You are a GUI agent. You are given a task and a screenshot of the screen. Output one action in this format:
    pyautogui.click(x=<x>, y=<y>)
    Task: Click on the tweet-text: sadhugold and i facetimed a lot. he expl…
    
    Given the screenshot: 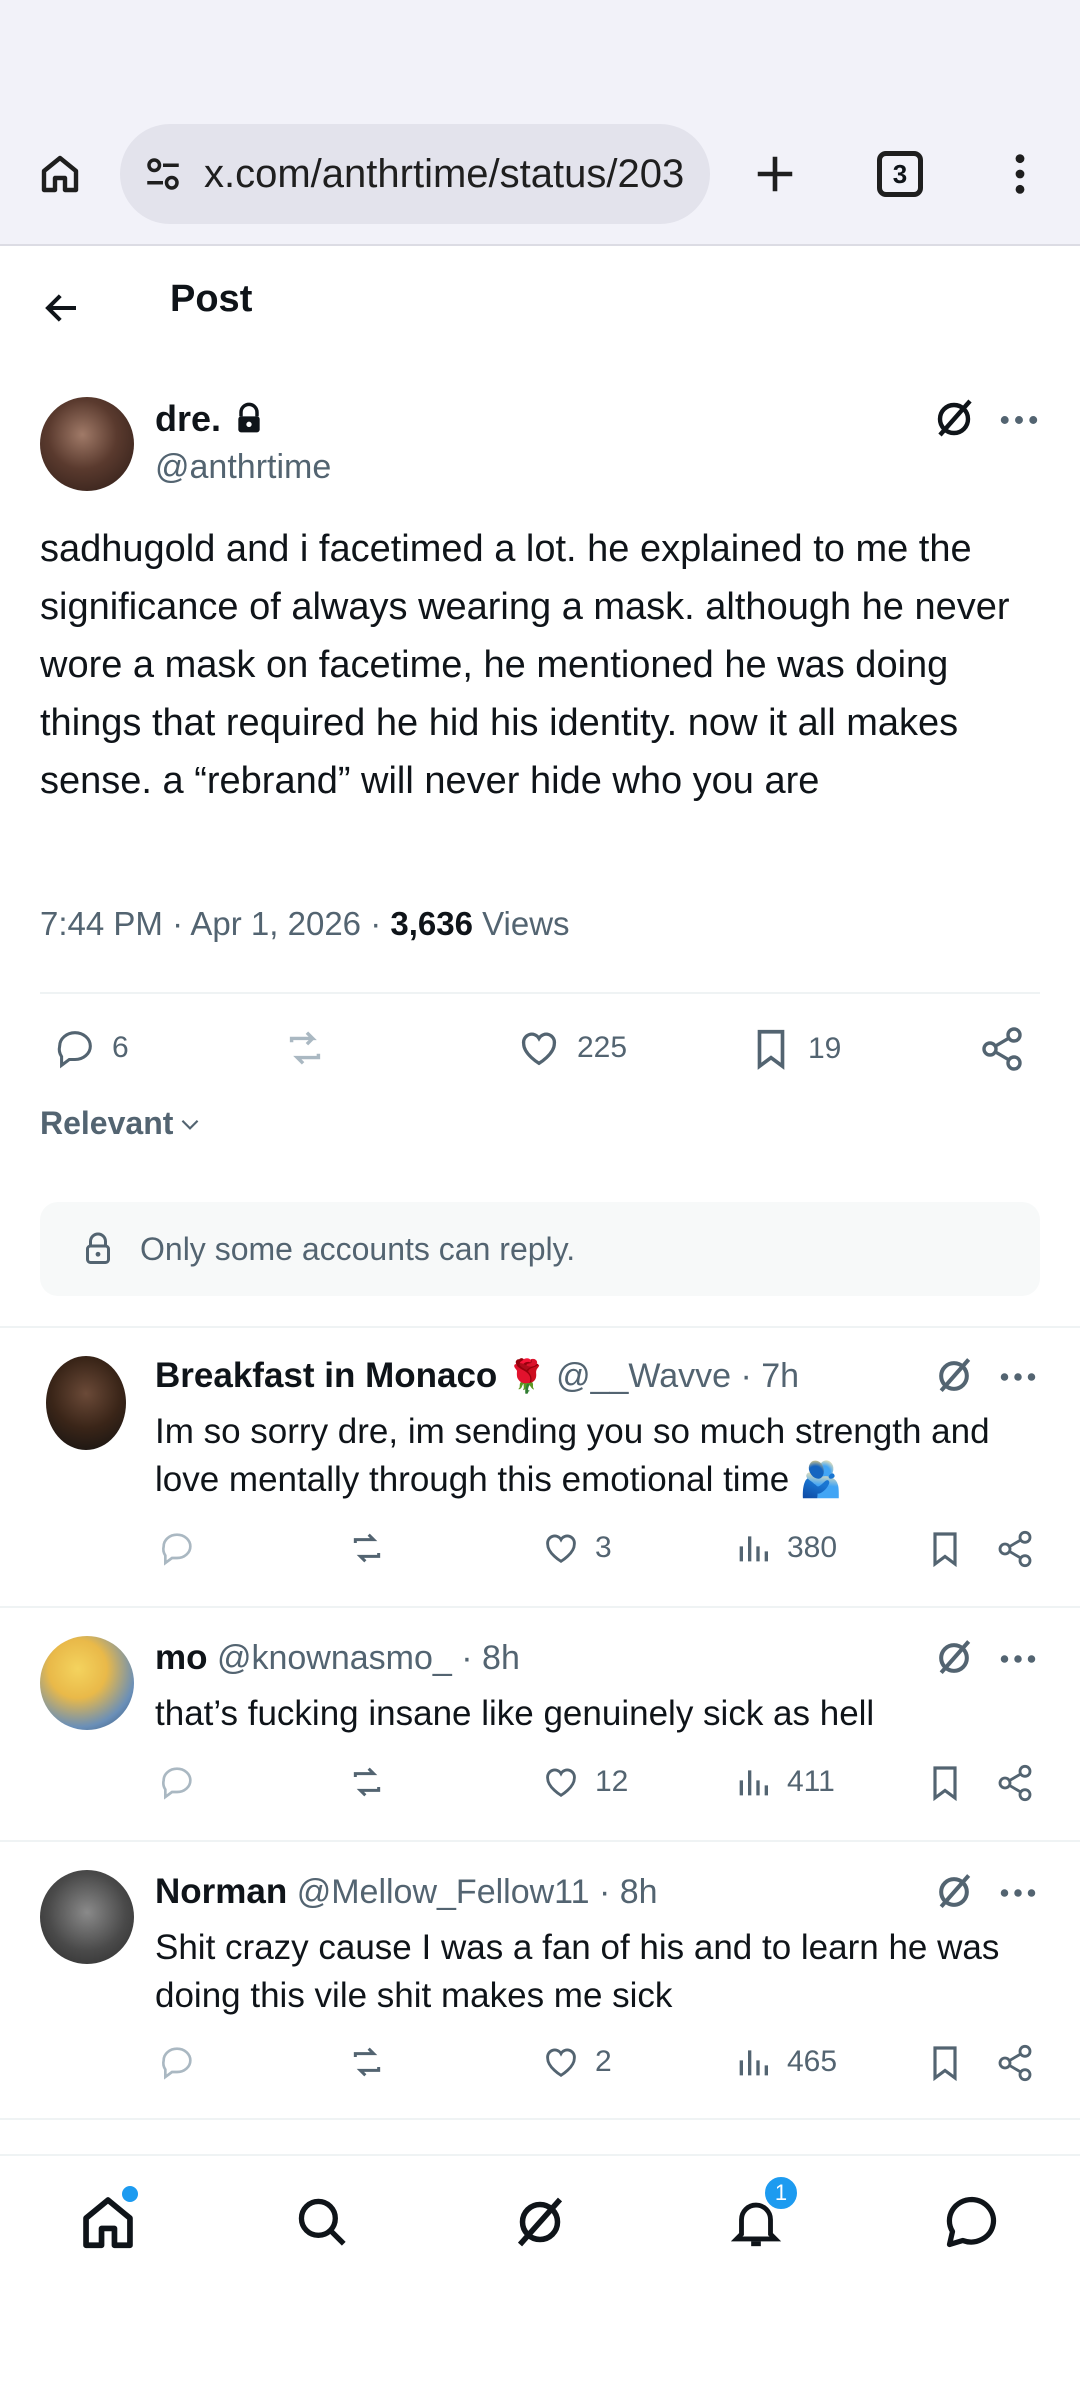 What is the action you would take?
    pyautogui.click(x=525, y=665)
    